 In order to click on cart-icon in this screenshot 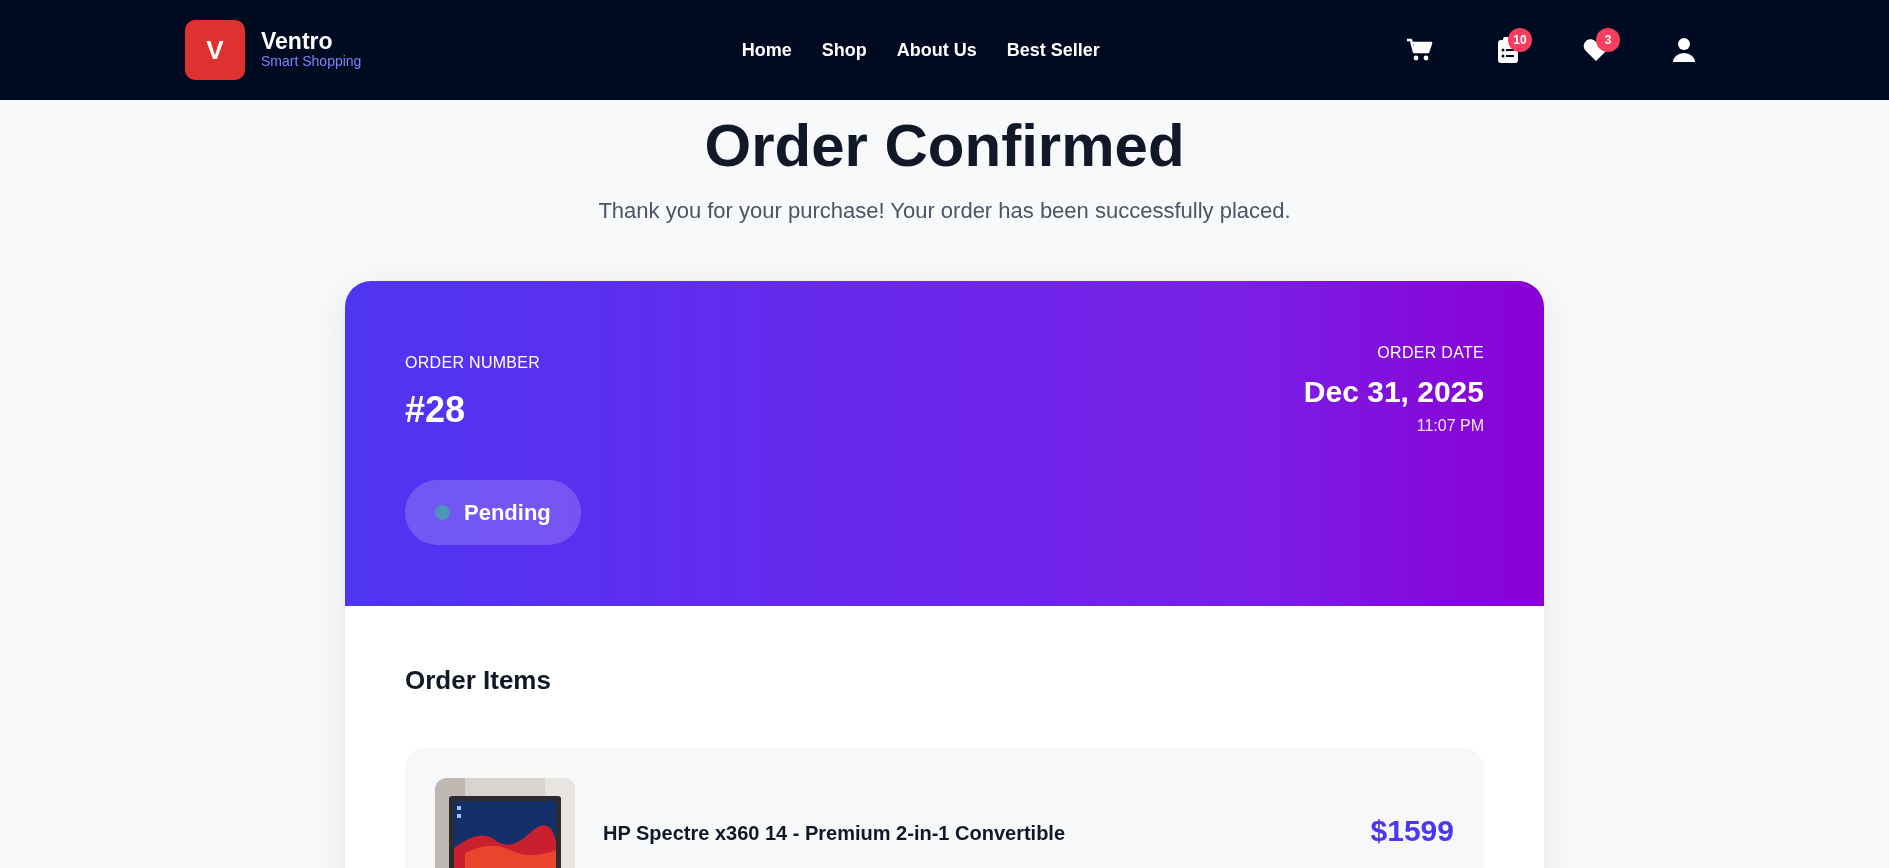, I will do `click(1420, 50)`.